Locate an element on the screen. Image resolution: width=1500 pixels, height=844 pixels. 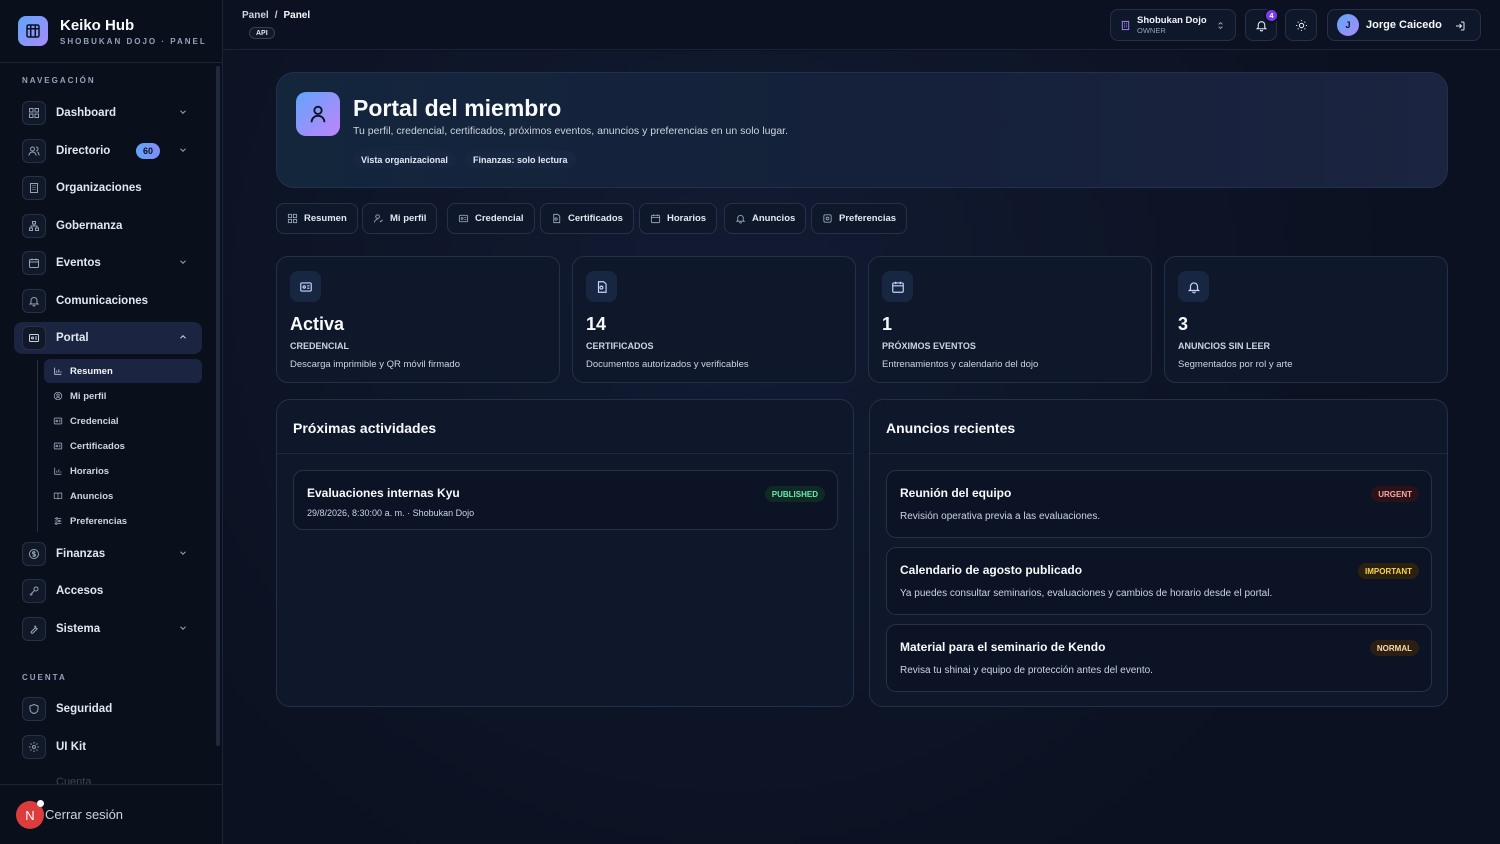
breadcrumb-item: Panel is located at coordinates (255, 15).